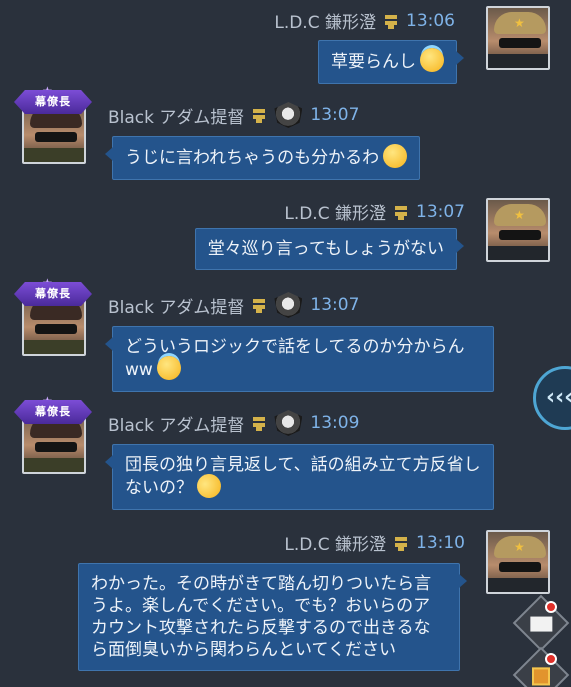 The image size is (571, 687). I want to click on collapse-panel-button: ‹‹‹, so click(552, 398).